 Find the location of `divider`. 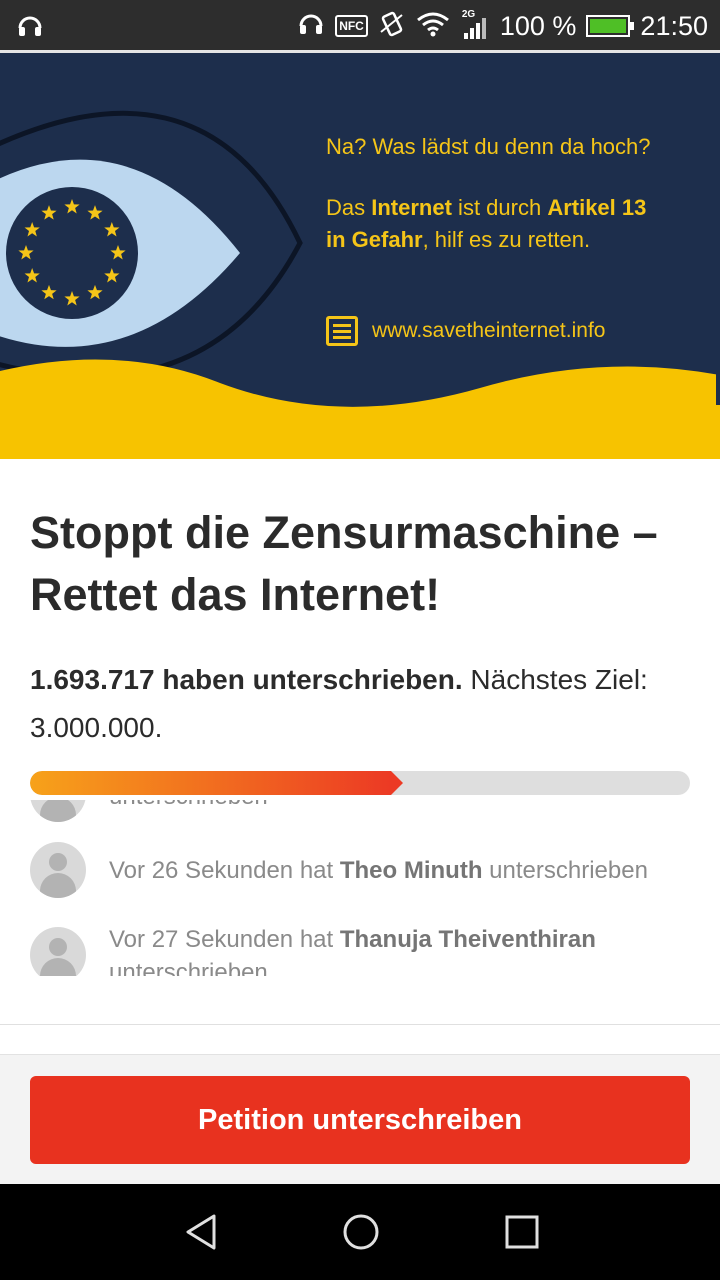

divider is located at coordinates (360, 1024).